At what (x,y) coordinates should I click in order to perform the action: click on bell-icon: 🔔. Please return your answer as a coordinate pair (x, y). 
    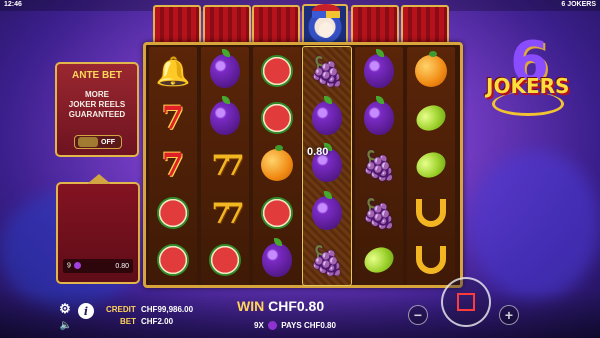
    Looking at the image, I should click on (173, 71).